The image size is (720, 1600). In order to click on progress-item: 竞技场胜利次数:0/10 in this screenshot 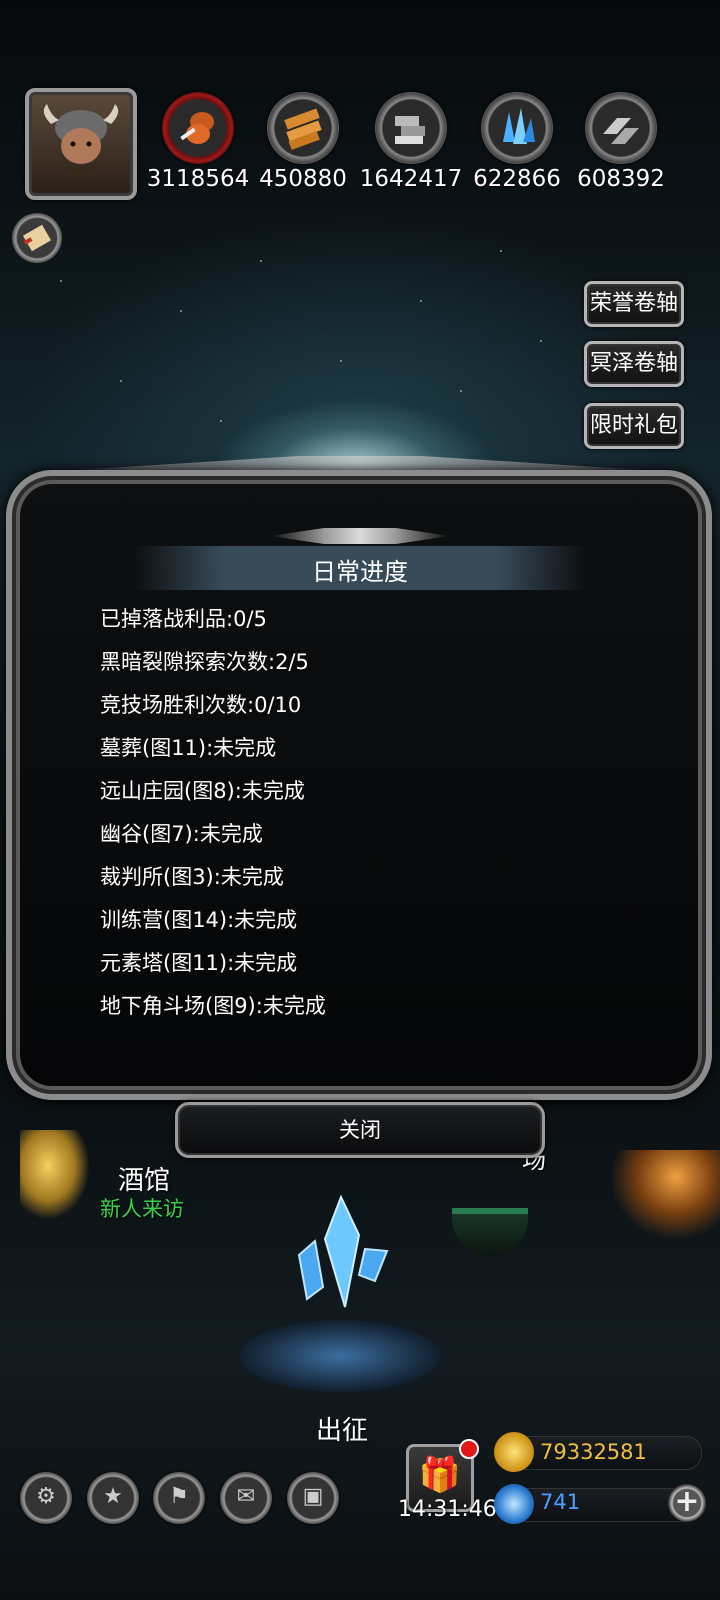, I will do `click(201, 705)`.